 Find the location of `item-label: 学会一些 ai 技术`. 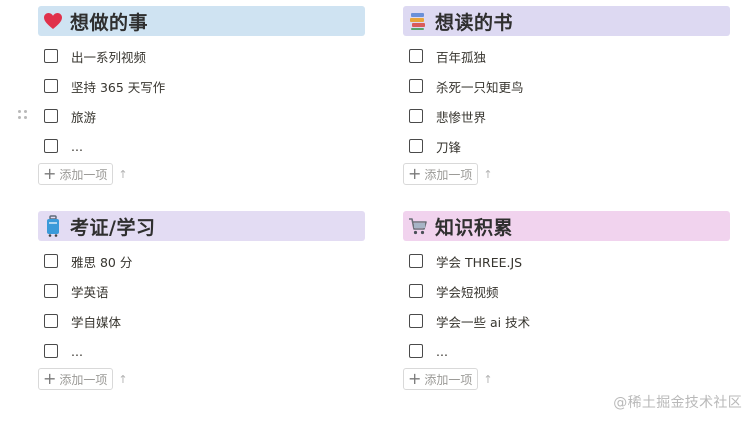

item-label: 学会一些 ai 技术 is located at coordinates (483, 321).